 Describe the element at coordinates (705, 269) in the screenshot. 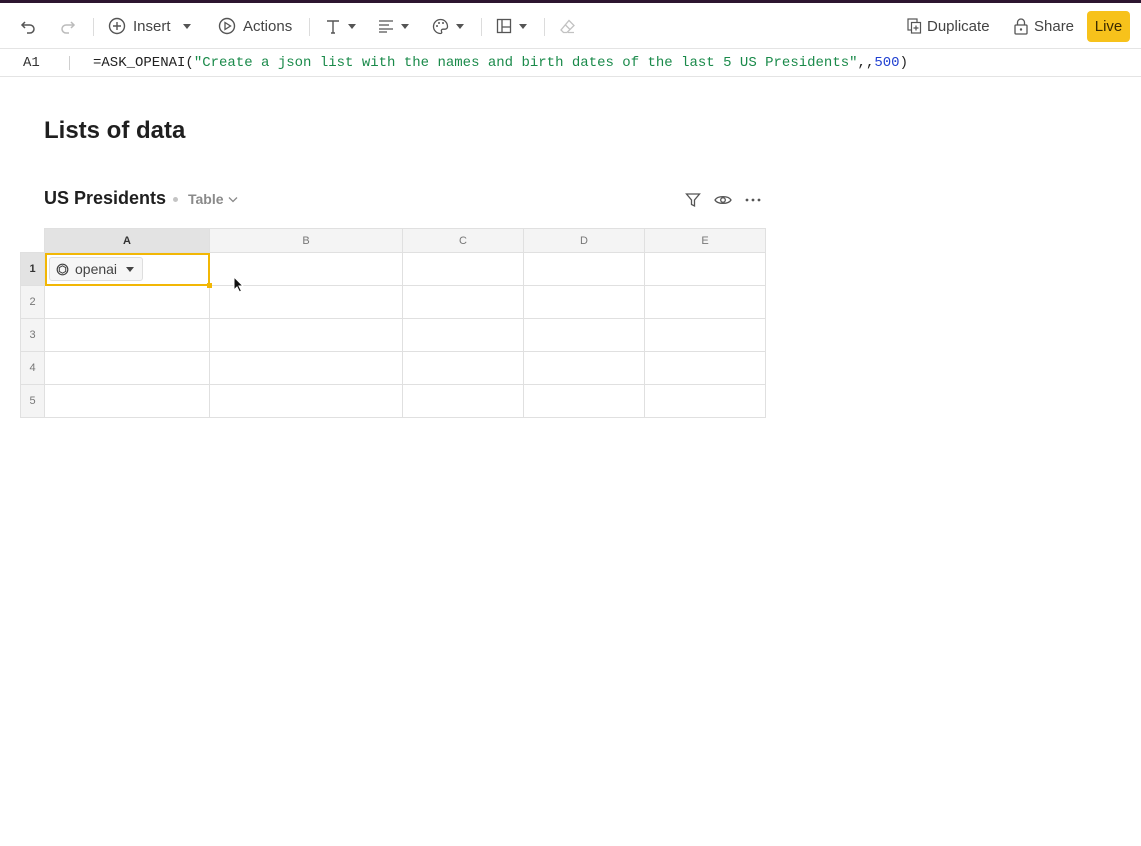

I see `cell-e1` at that location.